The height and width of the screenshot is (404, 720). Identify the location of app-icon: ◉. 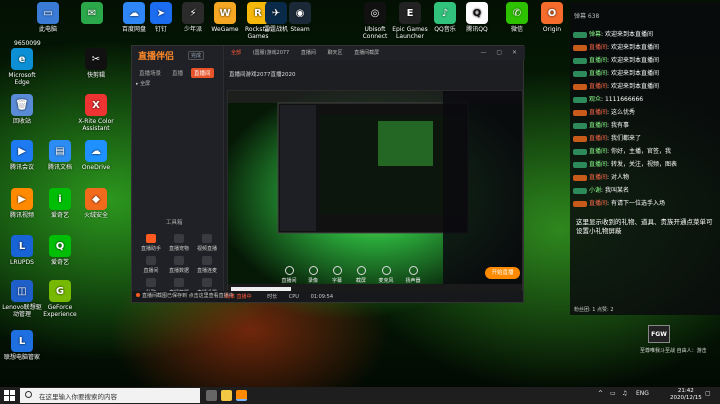
(300, 13).